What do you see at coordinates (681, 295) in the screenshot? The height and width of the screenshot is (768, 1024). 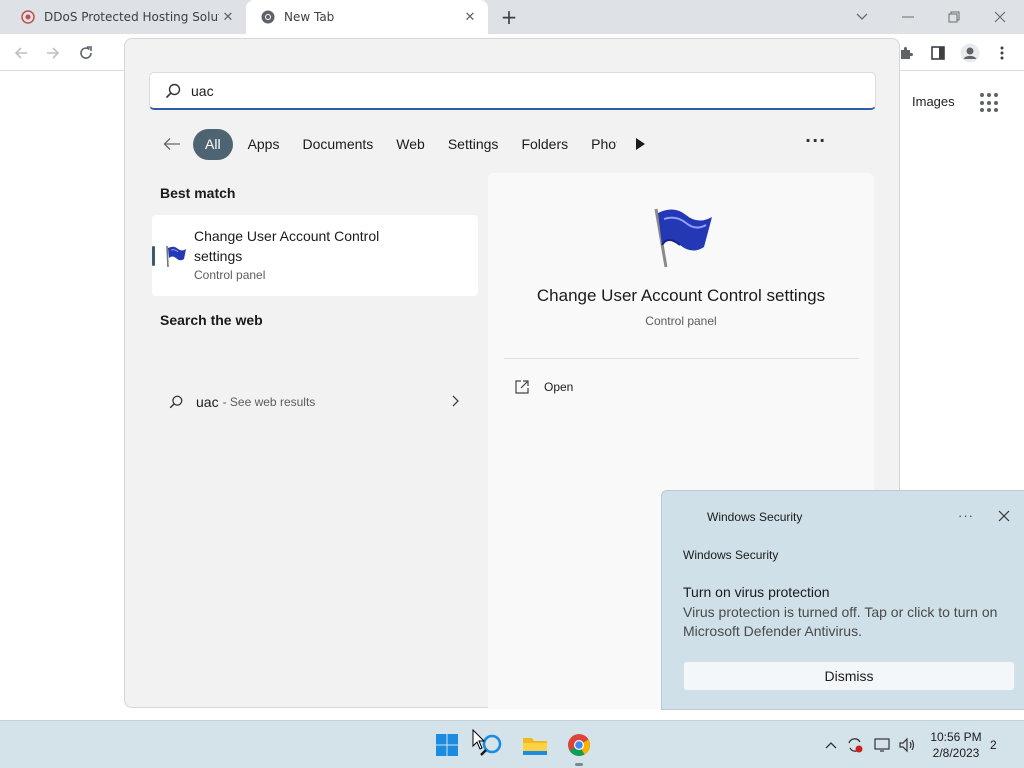 I see `detail-title: Change User Account Control settings` at bounding box center [681, 295].